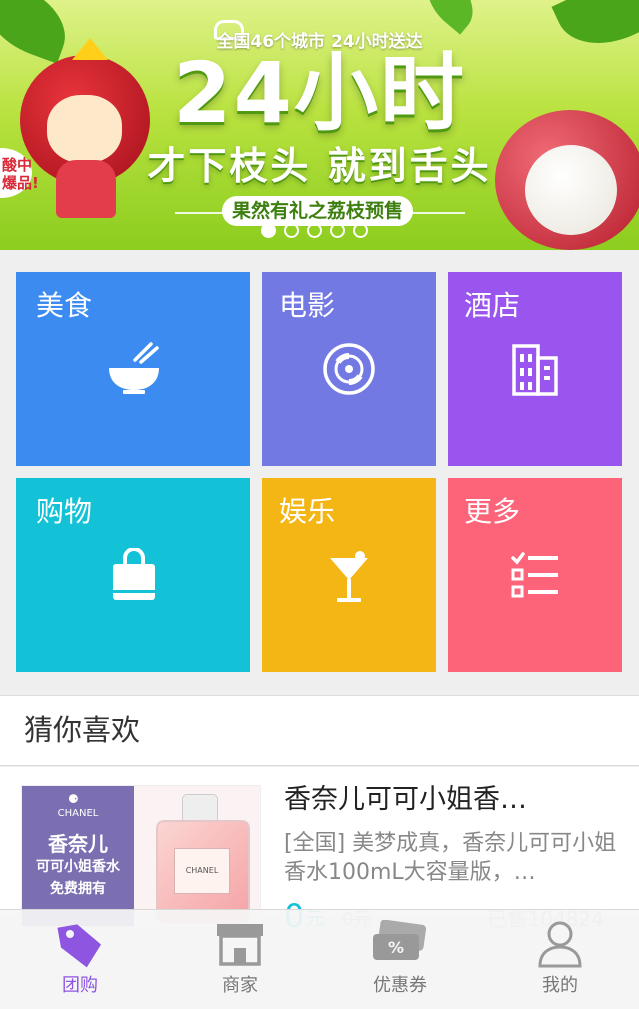 Image resolution: width=639 pixels, height=1009 pixels. What do you see at coordinates (78, 889) in the screenshot?
I see `image-text: 免费拥有` at bounding box center [78, 889].